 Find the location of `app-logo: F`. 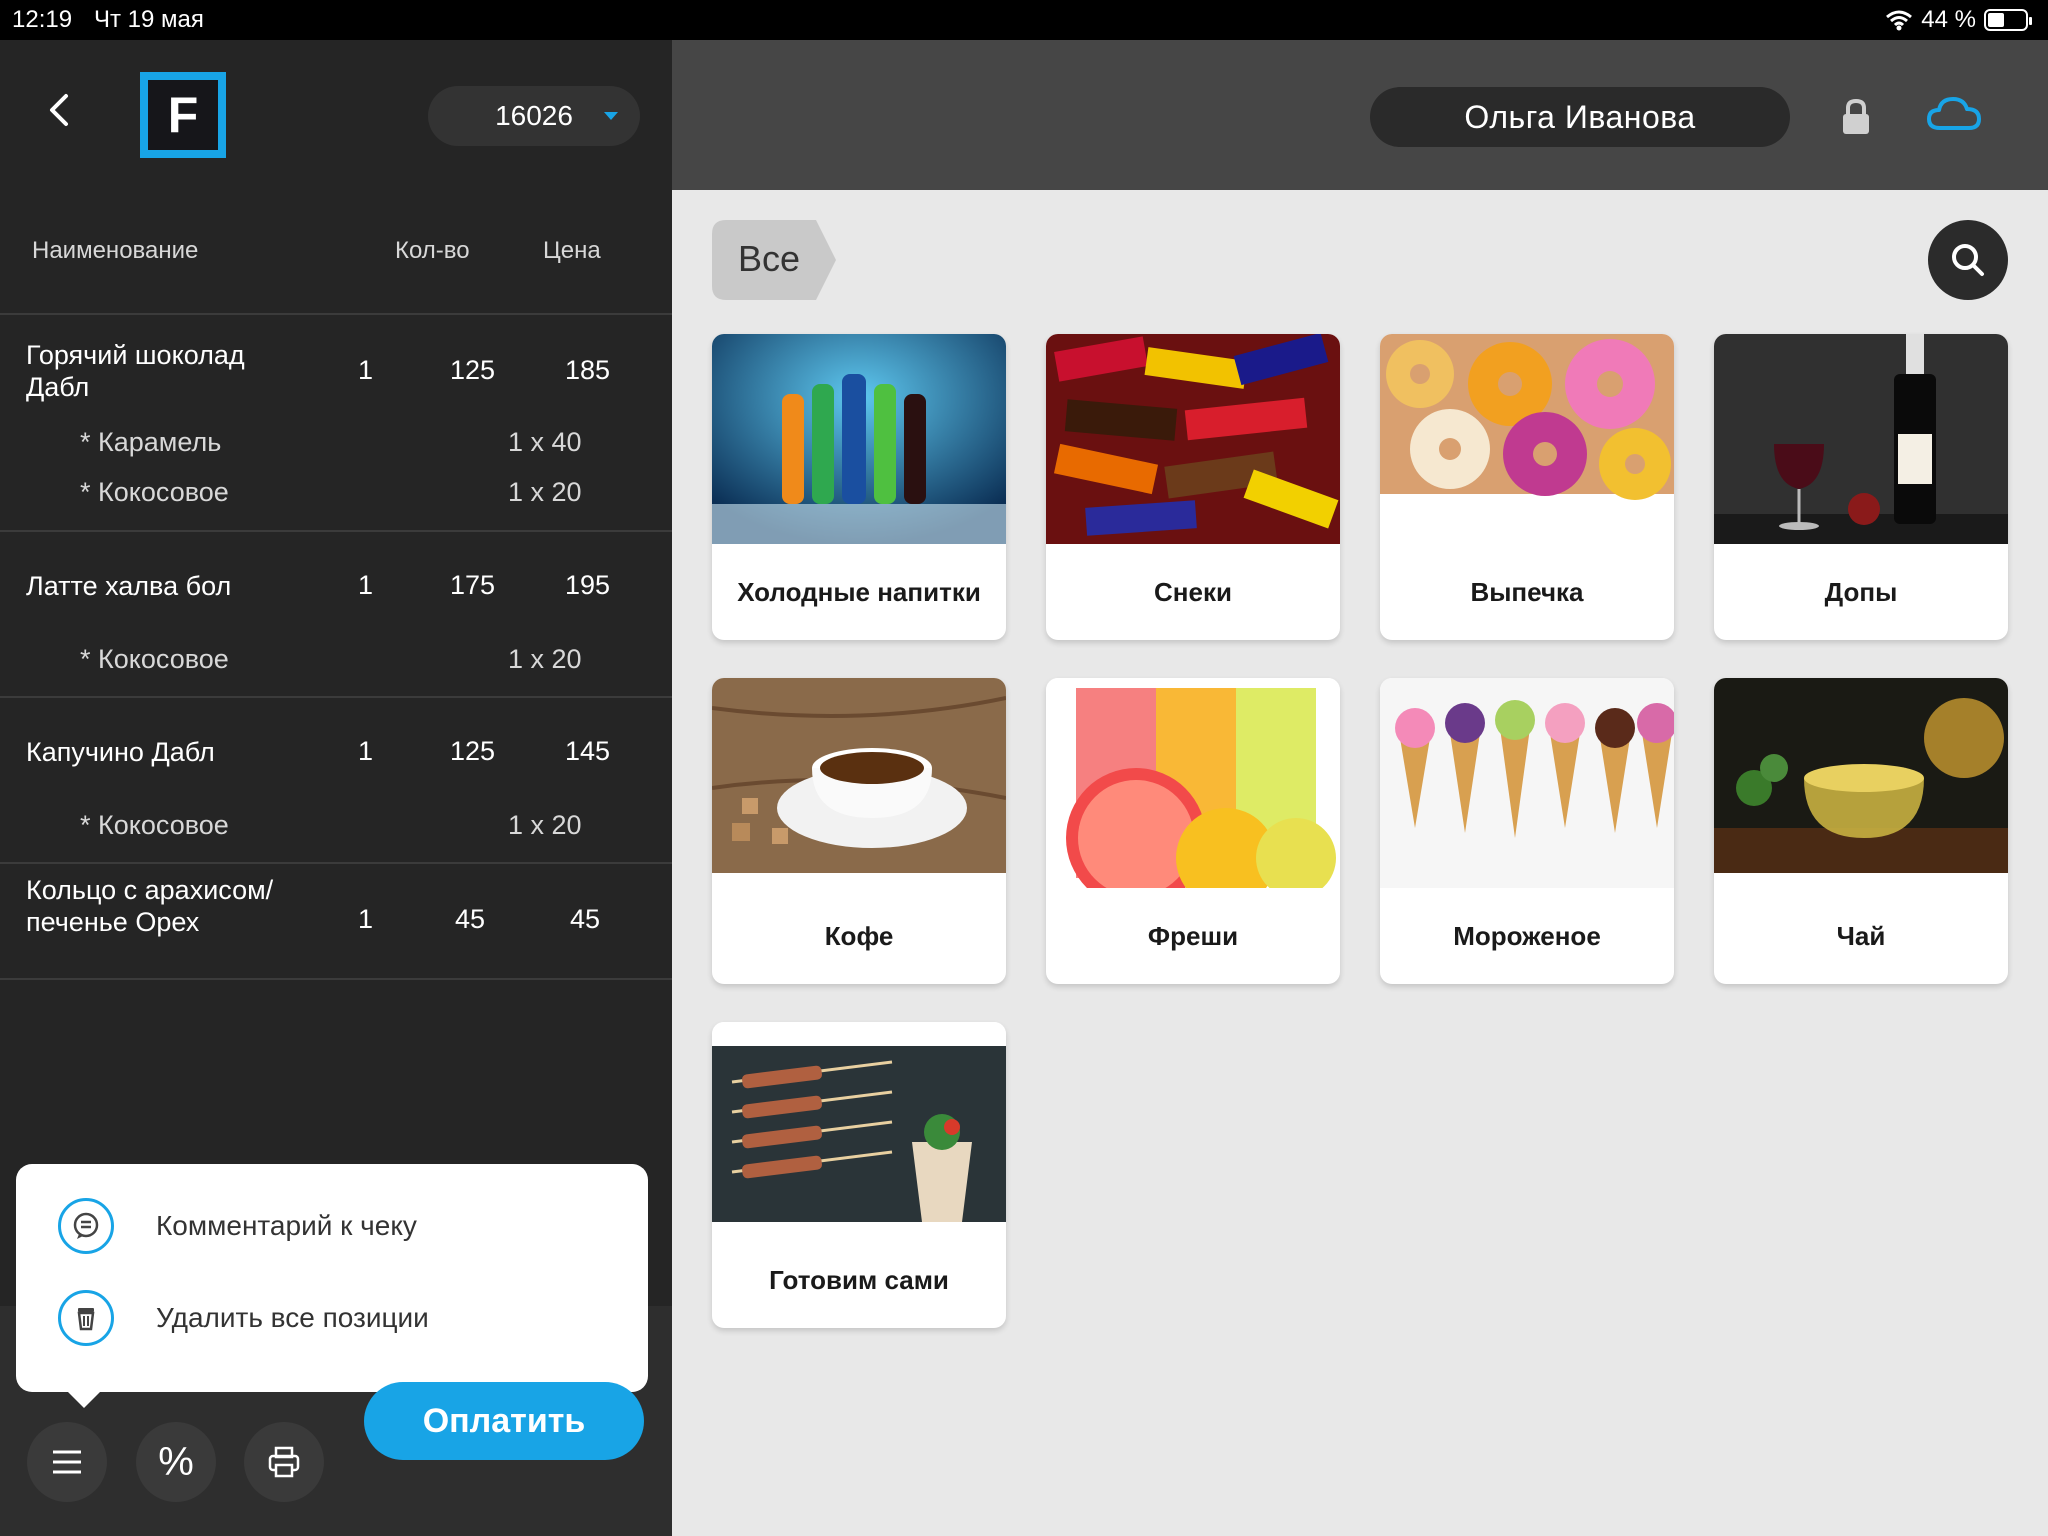

app-logo: F is located at coordinates (183, 115).